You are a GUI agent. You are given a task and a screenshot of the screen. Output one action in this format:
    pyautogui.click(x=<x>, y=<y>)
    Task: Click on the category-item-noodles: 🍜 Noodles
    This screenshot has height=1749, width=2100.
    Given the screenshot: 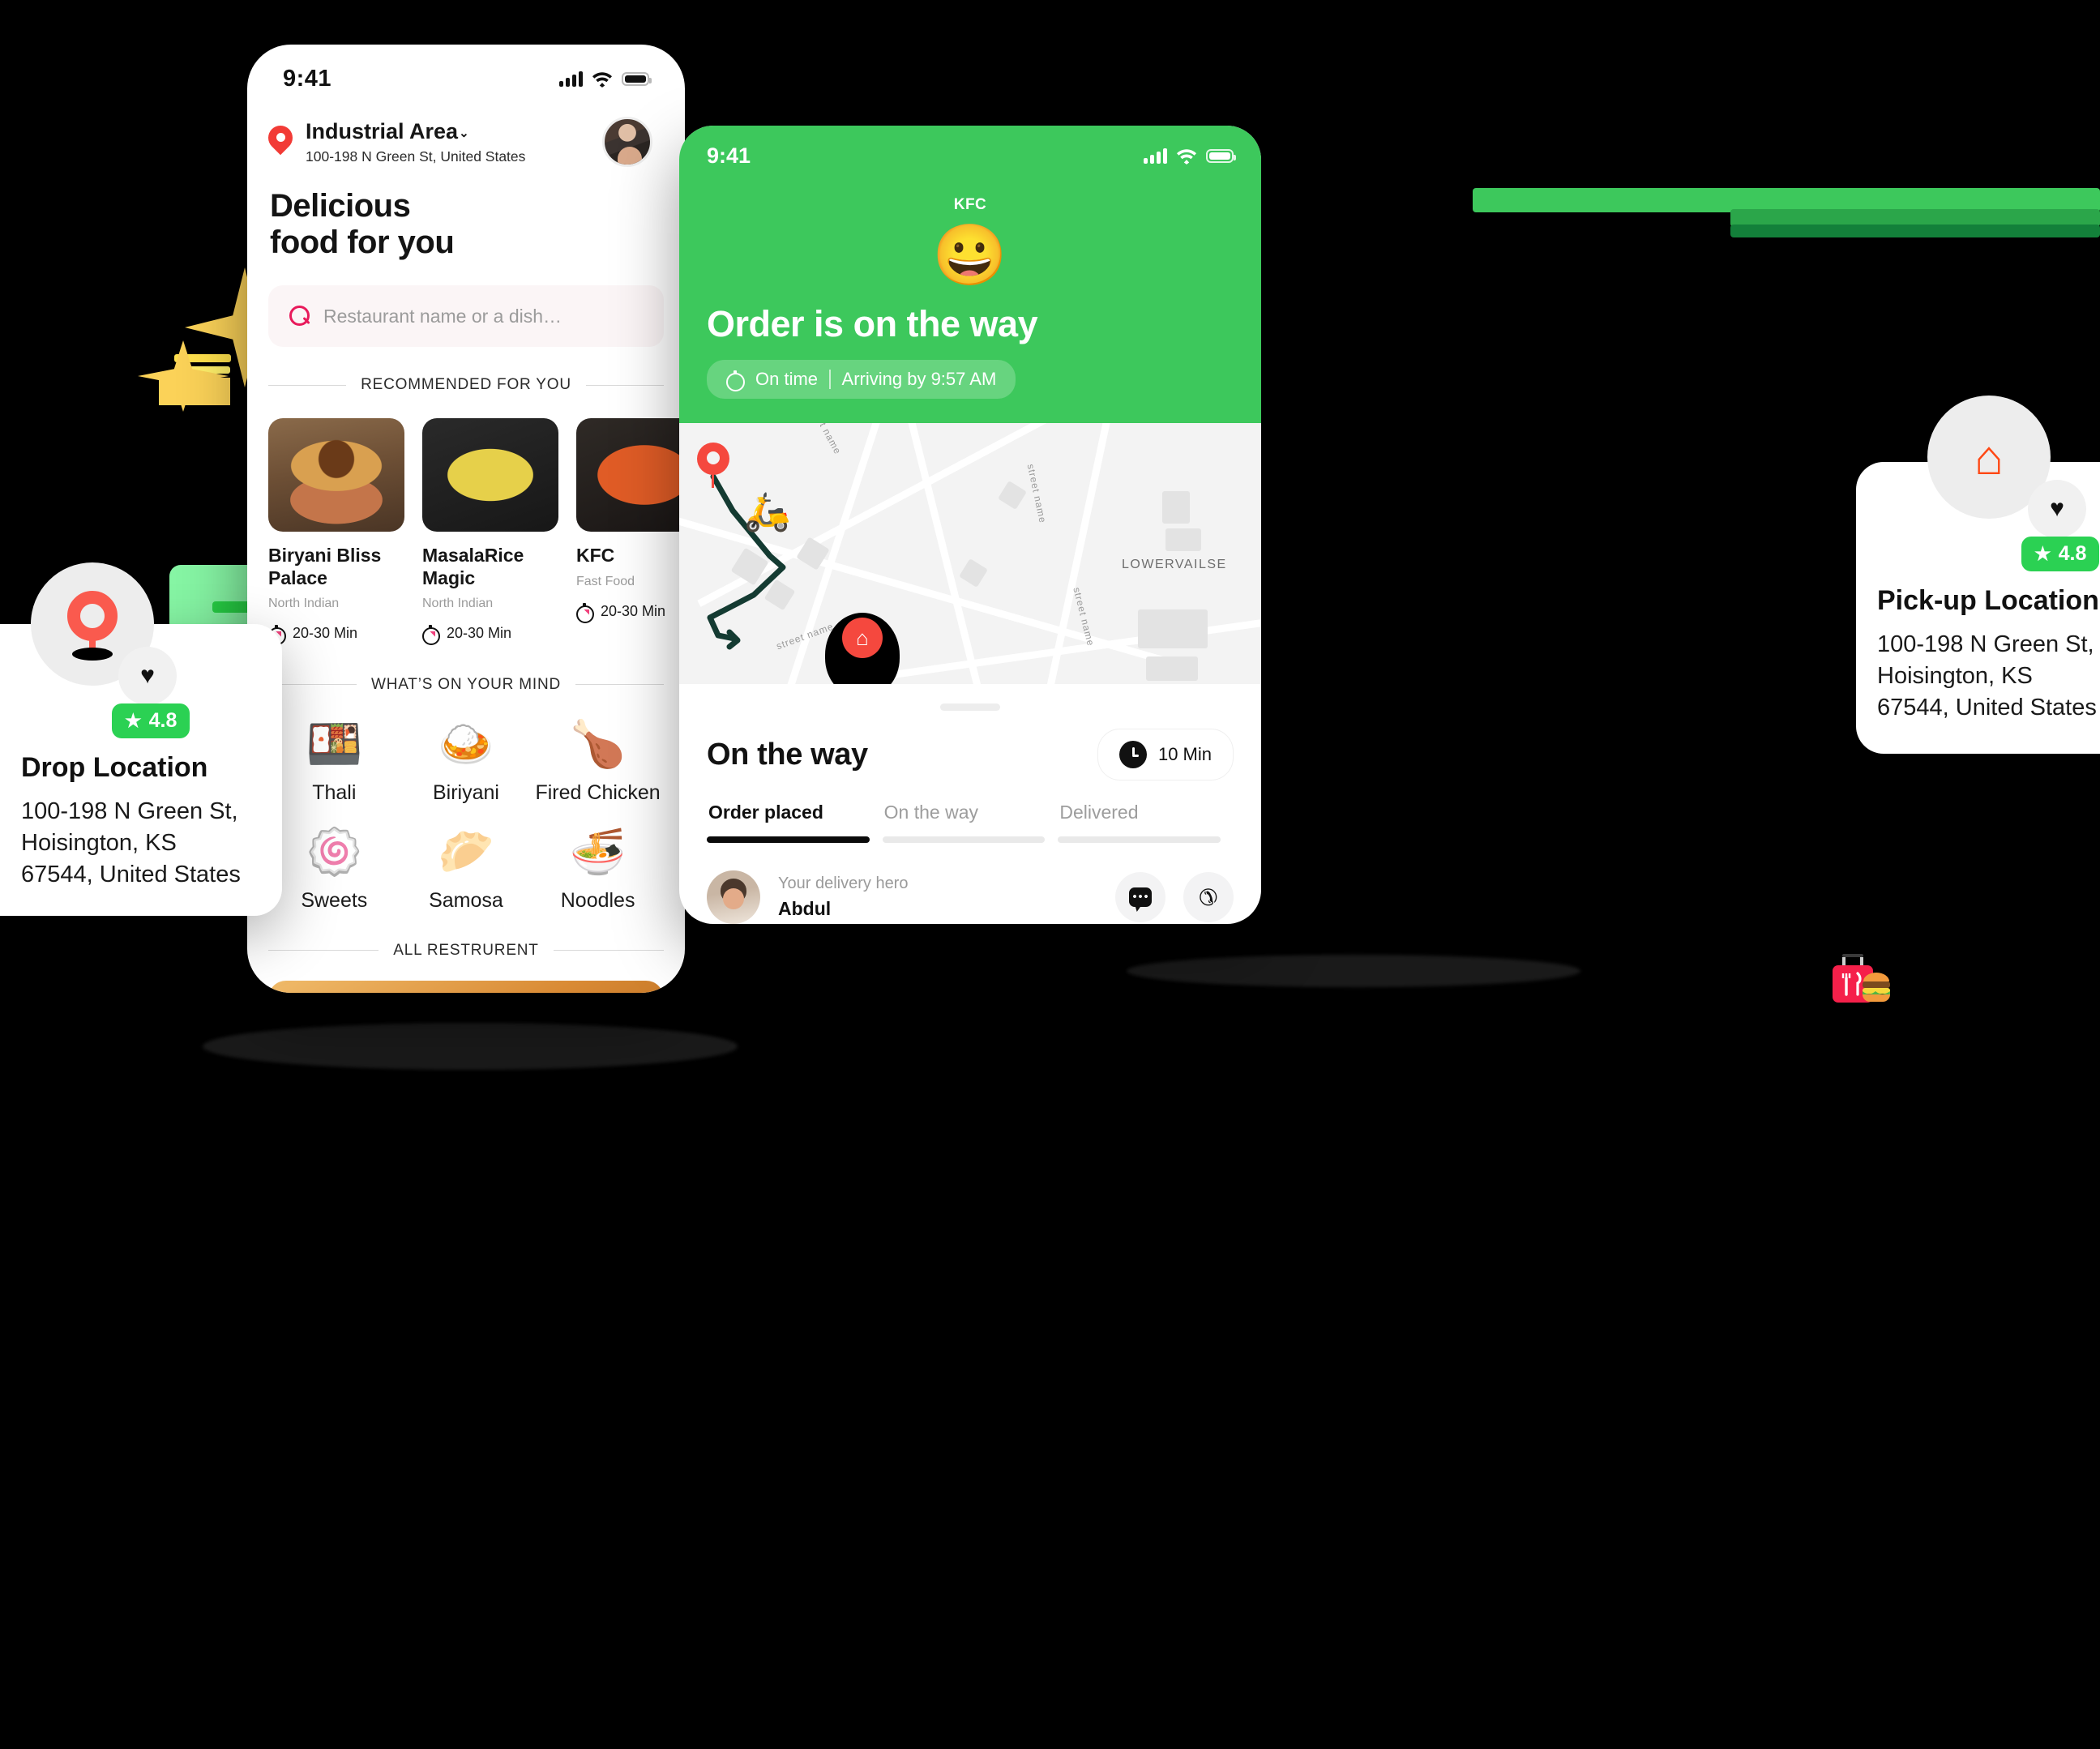 What is the action you would take?
    pyautogui.click(x=598, y=869)
    